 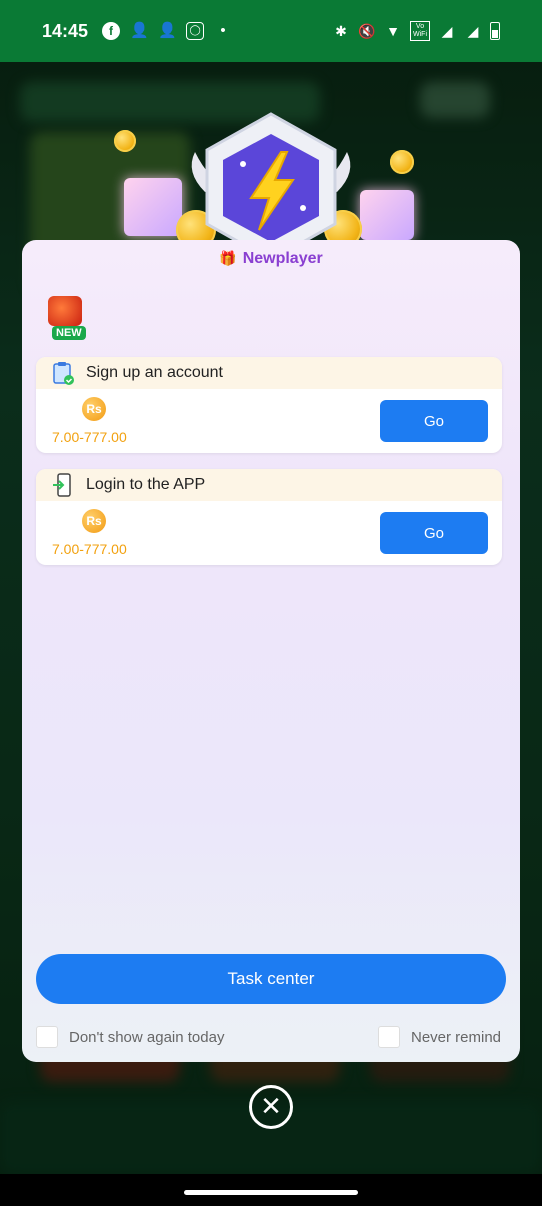 I want to click on task-center-button: Task center, so click(x=271, y=979).